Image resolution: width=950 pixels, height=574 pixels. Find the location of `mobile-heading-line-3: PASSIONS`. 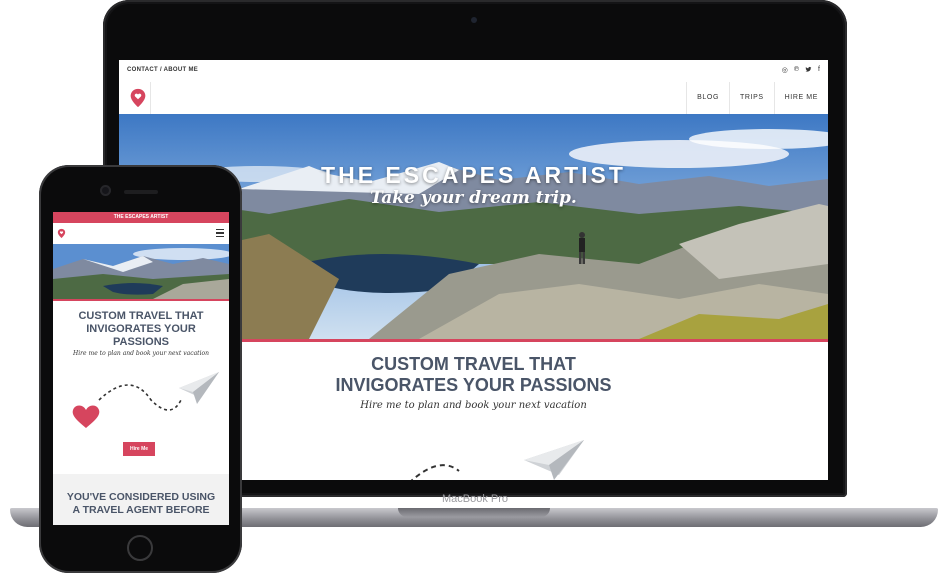

mobile-heading-line-3: PASSIONS is located at coordinates (141, 342).